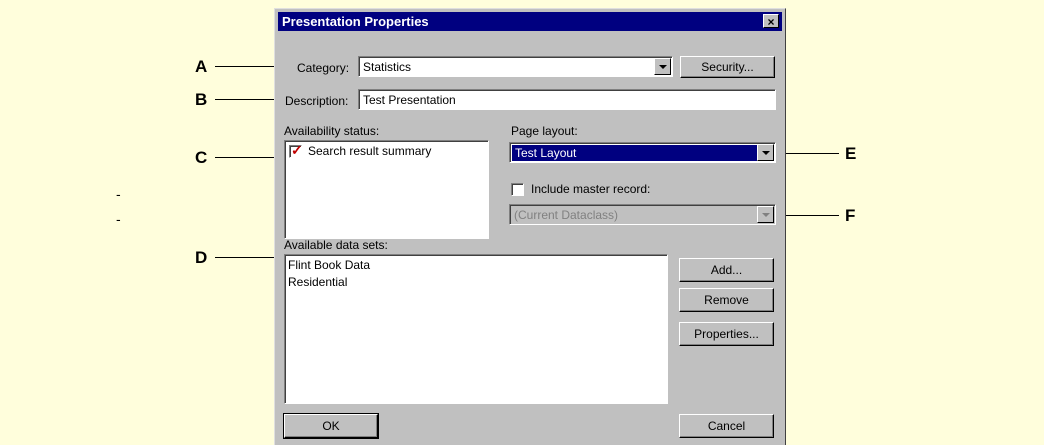 This screenshot has width=1044, height=445. I want to click on datasets-label: Available data sets:, so click(336, 245).